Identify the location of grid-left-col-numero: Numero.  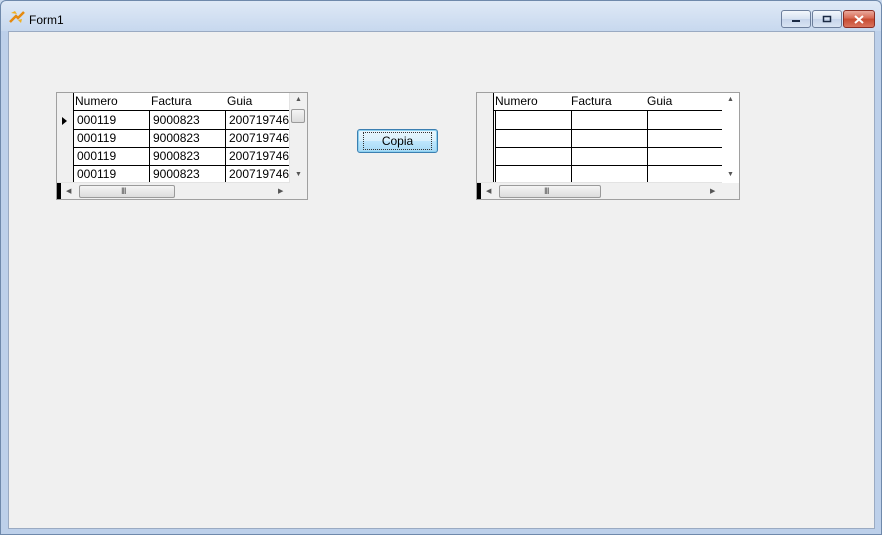
(96, 101).